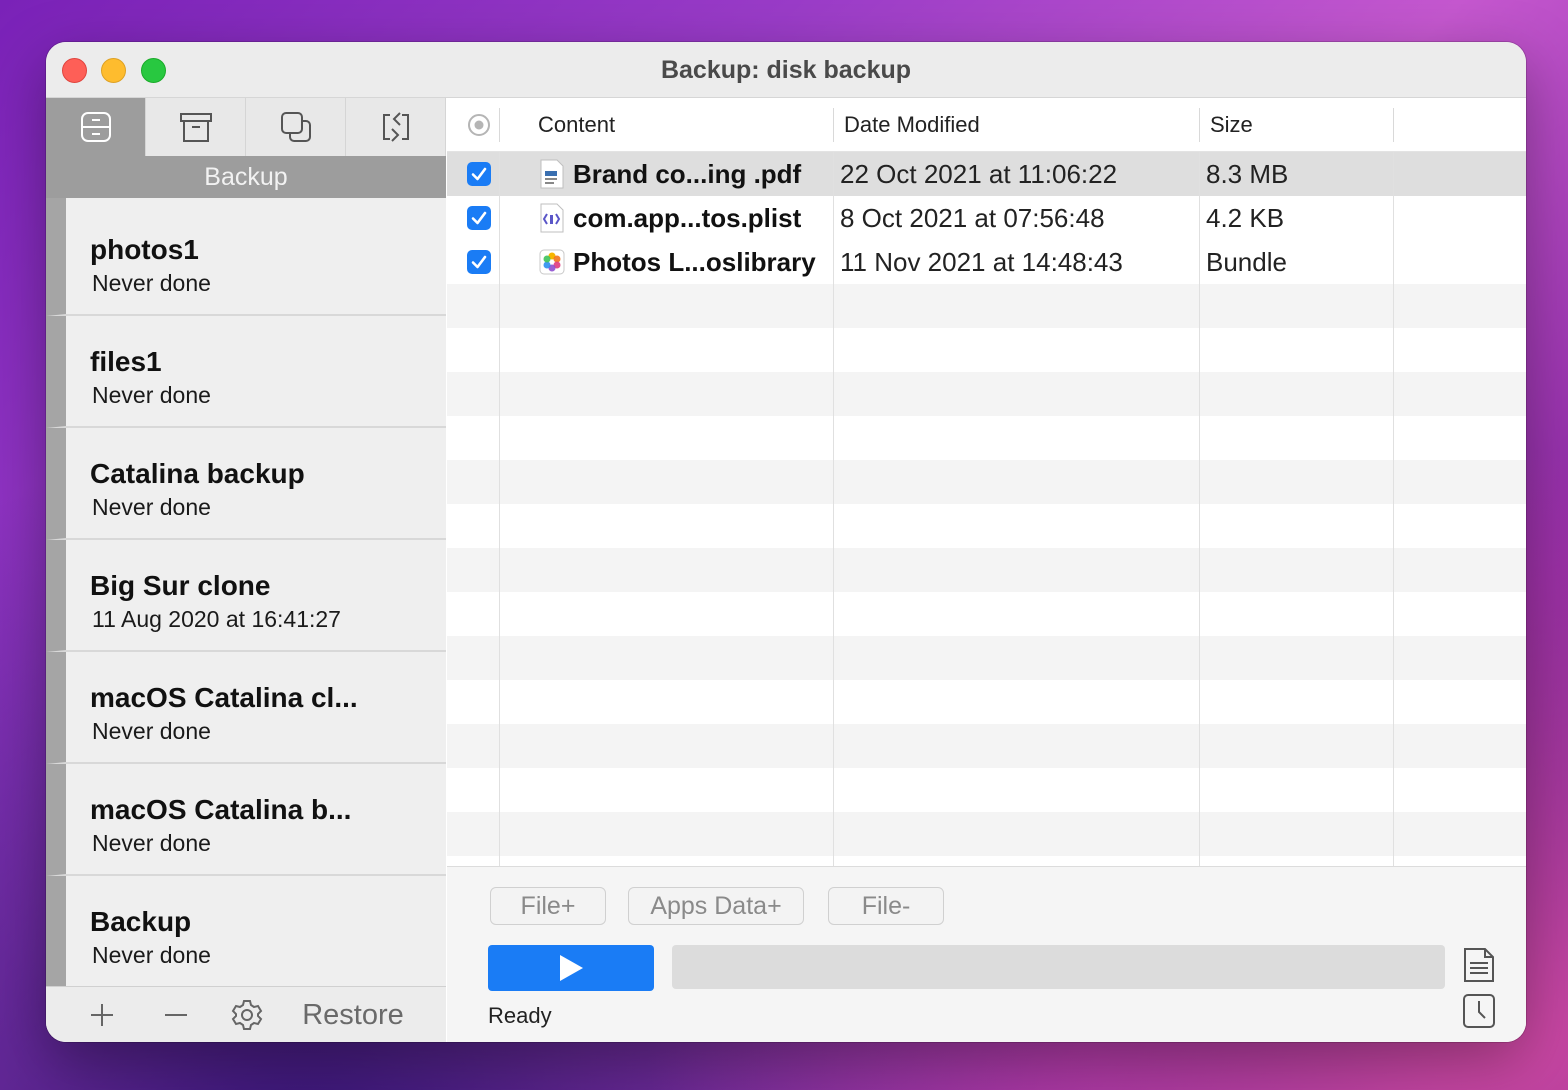 Image resolution: width=1568 pixels, height=1090 pixels. I want to click on file-size: 8.3 MB, so click(1247, 174).